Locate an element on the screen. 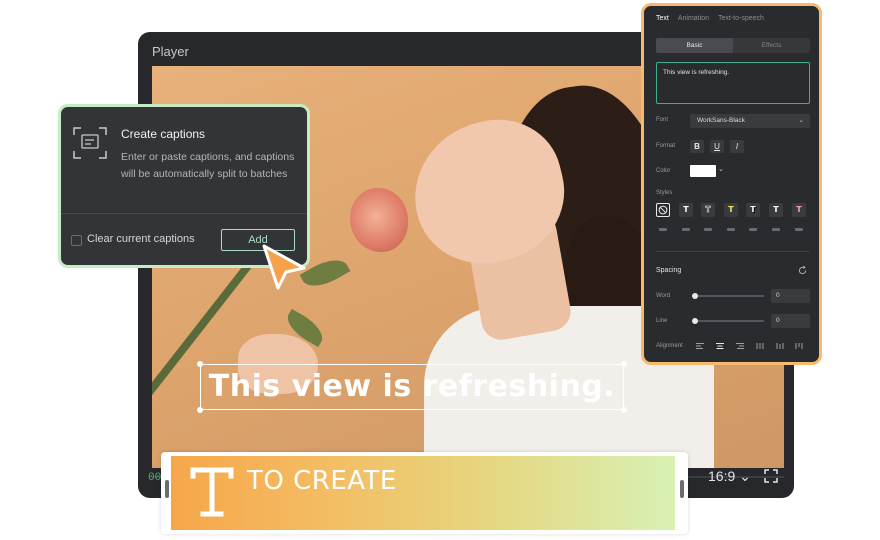 This screenshot has width=880, height=540. text-track-clip: TO CREATE is located at coordinates (423, 493).